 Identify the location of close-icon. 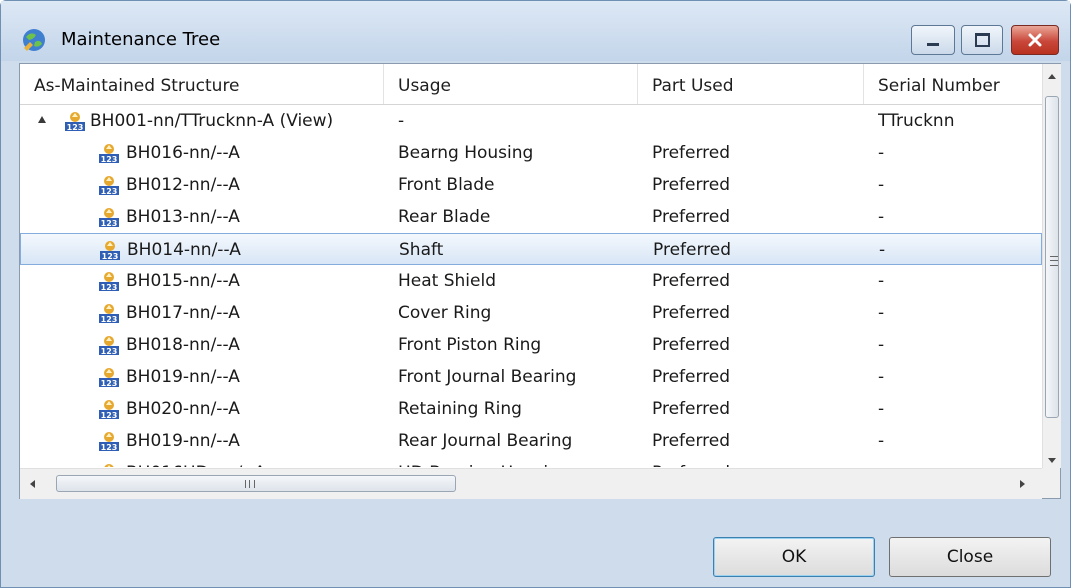
(1035, 40).